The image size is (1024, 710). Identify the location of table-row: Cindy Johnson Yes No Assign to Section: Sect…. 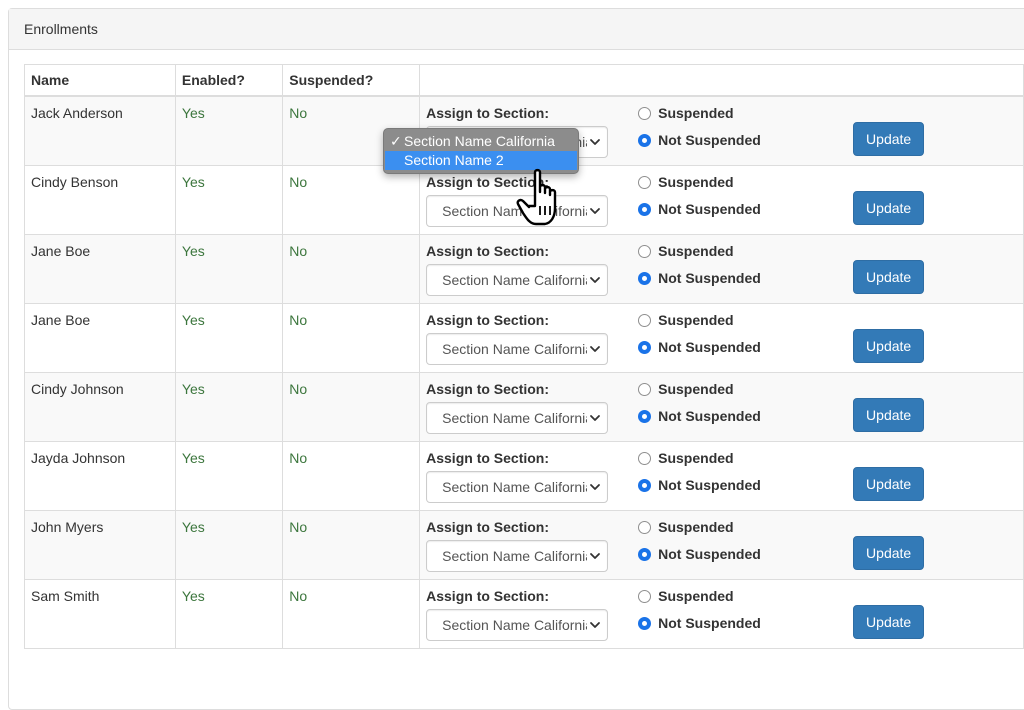
(524, 407).